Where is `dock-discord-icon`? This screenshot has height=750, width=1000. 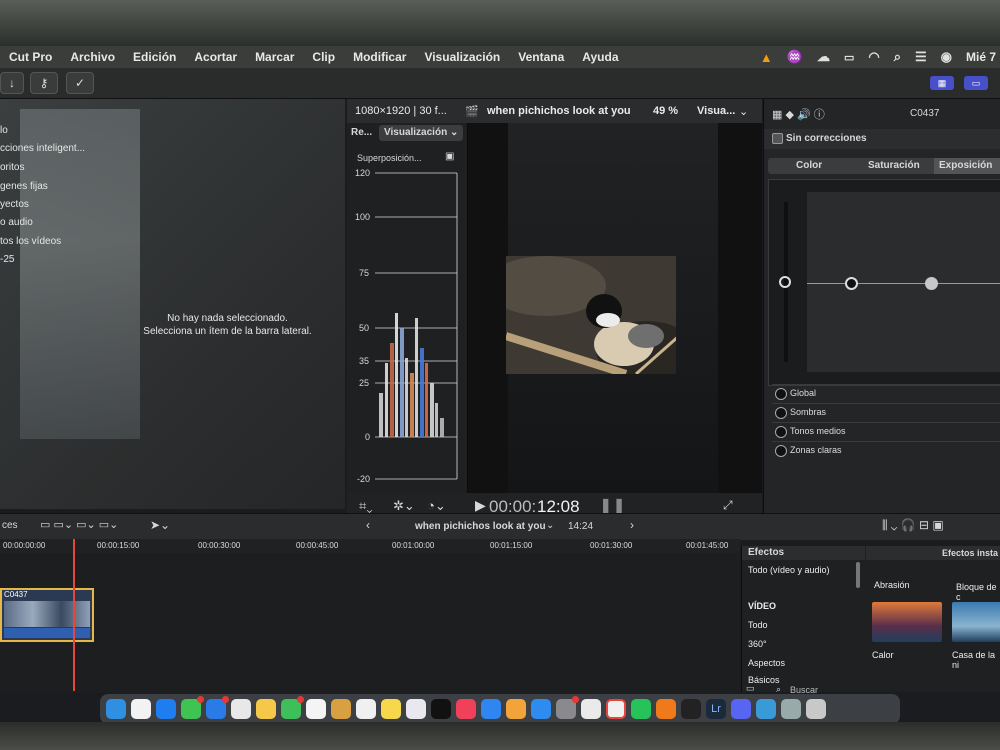 dock-discord-icon is located at coordinates (741, 709).